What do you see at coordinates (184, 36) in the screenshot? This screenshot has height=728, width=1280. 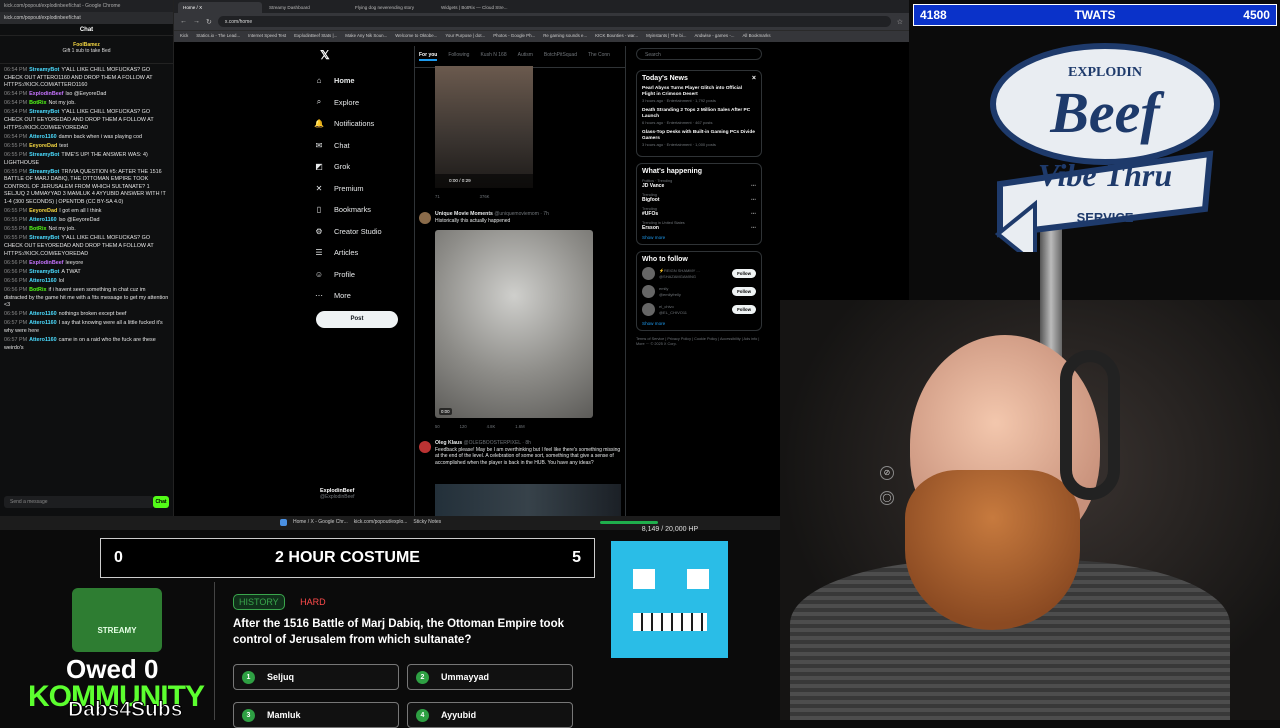 I see `bookmark-item: Kick` at bounding box center [184, 36].